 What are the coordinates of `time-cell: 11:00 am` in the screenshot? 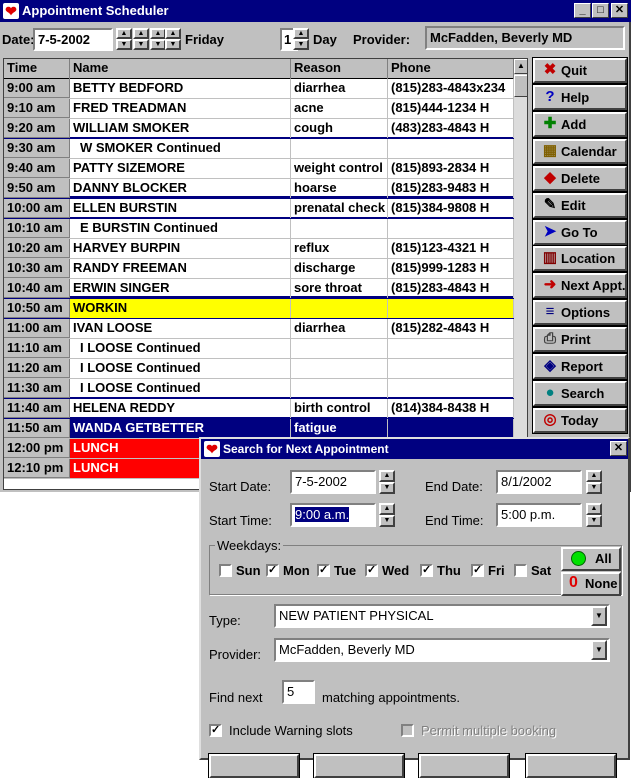 It's located at (37, 328).